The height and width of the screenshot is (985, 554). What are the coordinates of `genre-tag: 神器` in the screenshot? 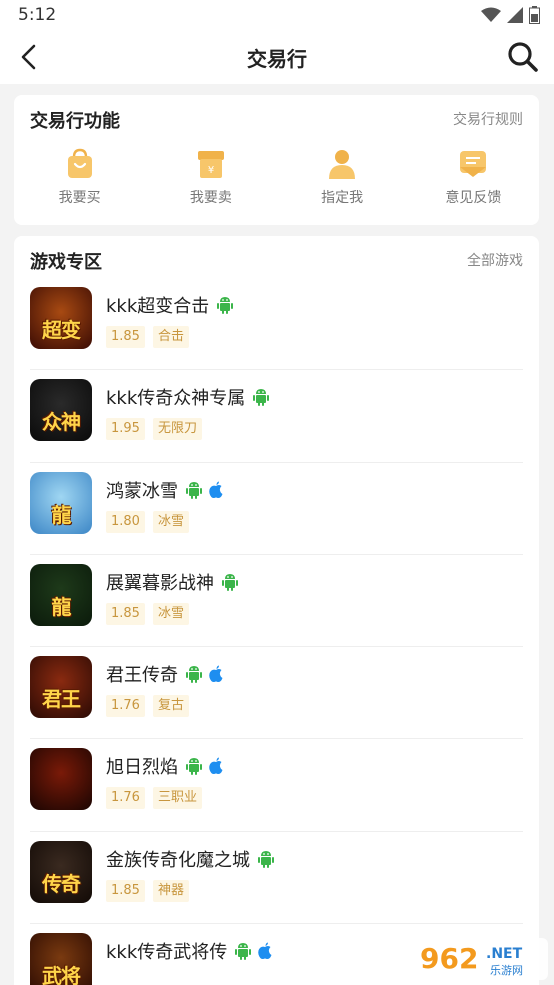 It's located at (170, 890).